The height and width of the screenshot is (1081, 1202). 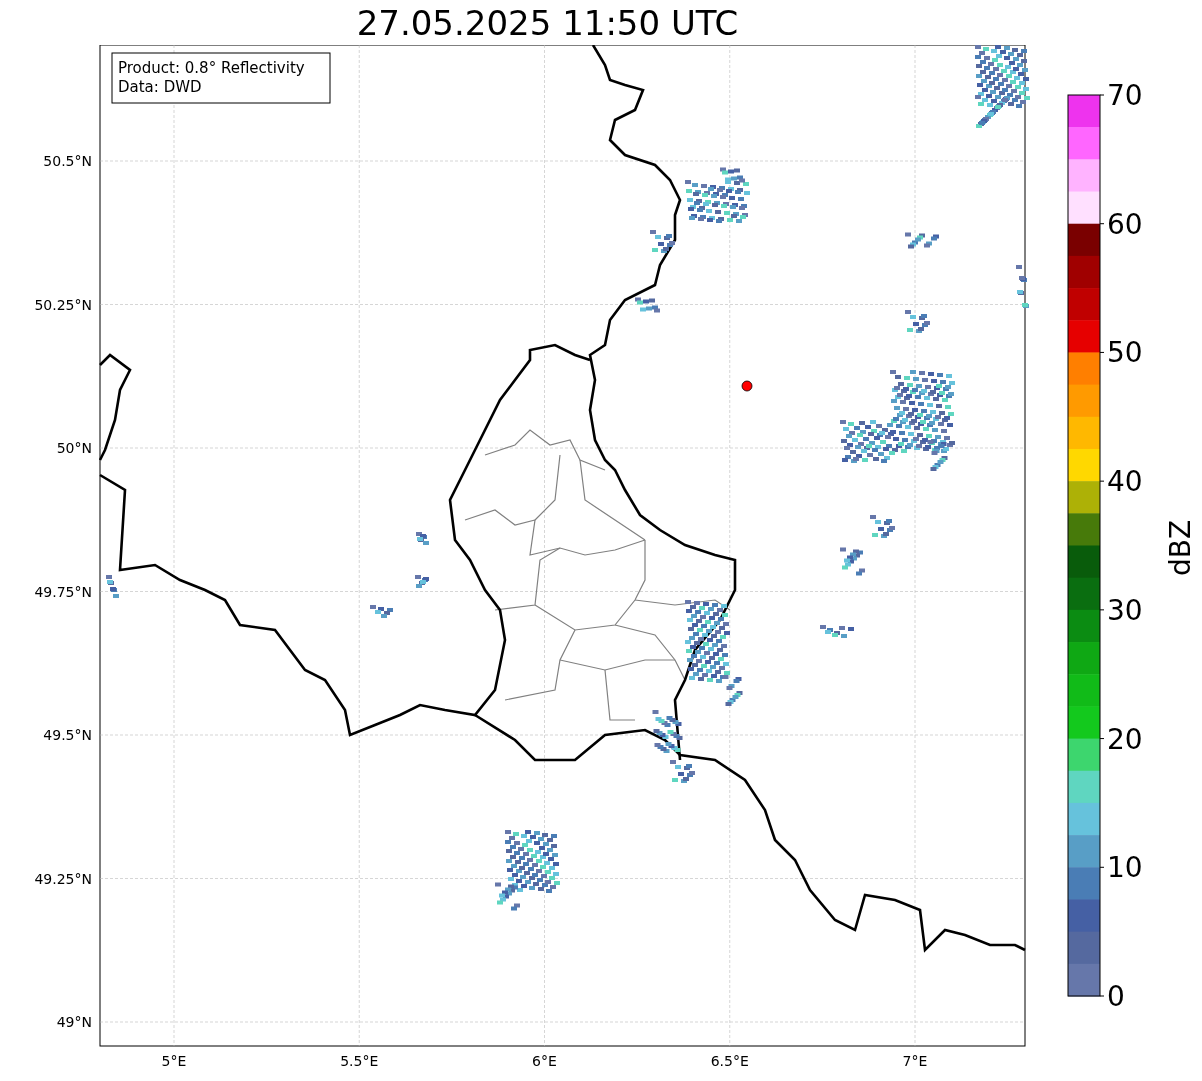 What do you see at coordinates (1125, 353) in the screenshot?
I see `colorbar-tick-label: 50` at bounding box center [1125, 353].